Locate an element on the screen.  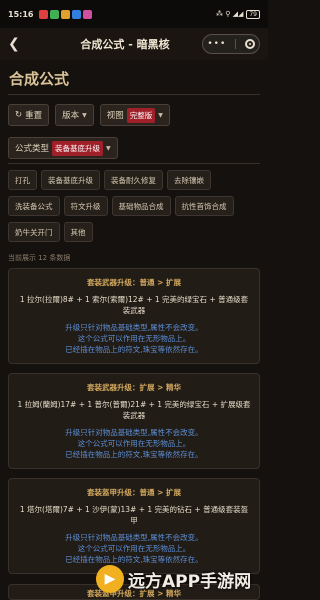
nav-bar: ❮ 合成公式 - 暗黑核 ••• is located at coordinates (134, 44).